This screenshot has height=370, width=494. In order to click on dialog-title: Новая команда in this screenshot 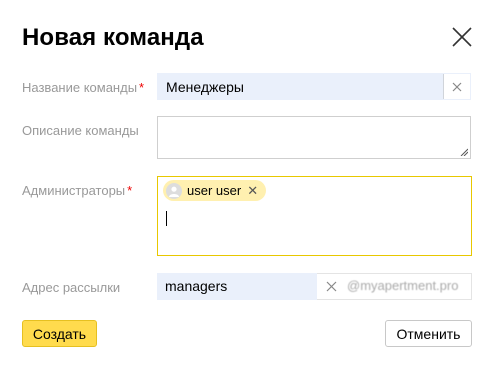, I will do `click(113, 37)`.